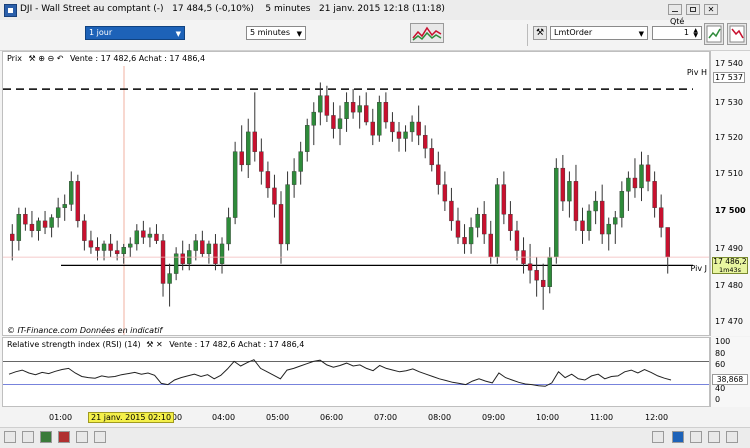  Describe the element at coordinates (64, 437) in the screenshot. I see `indicator-icon` at that location.